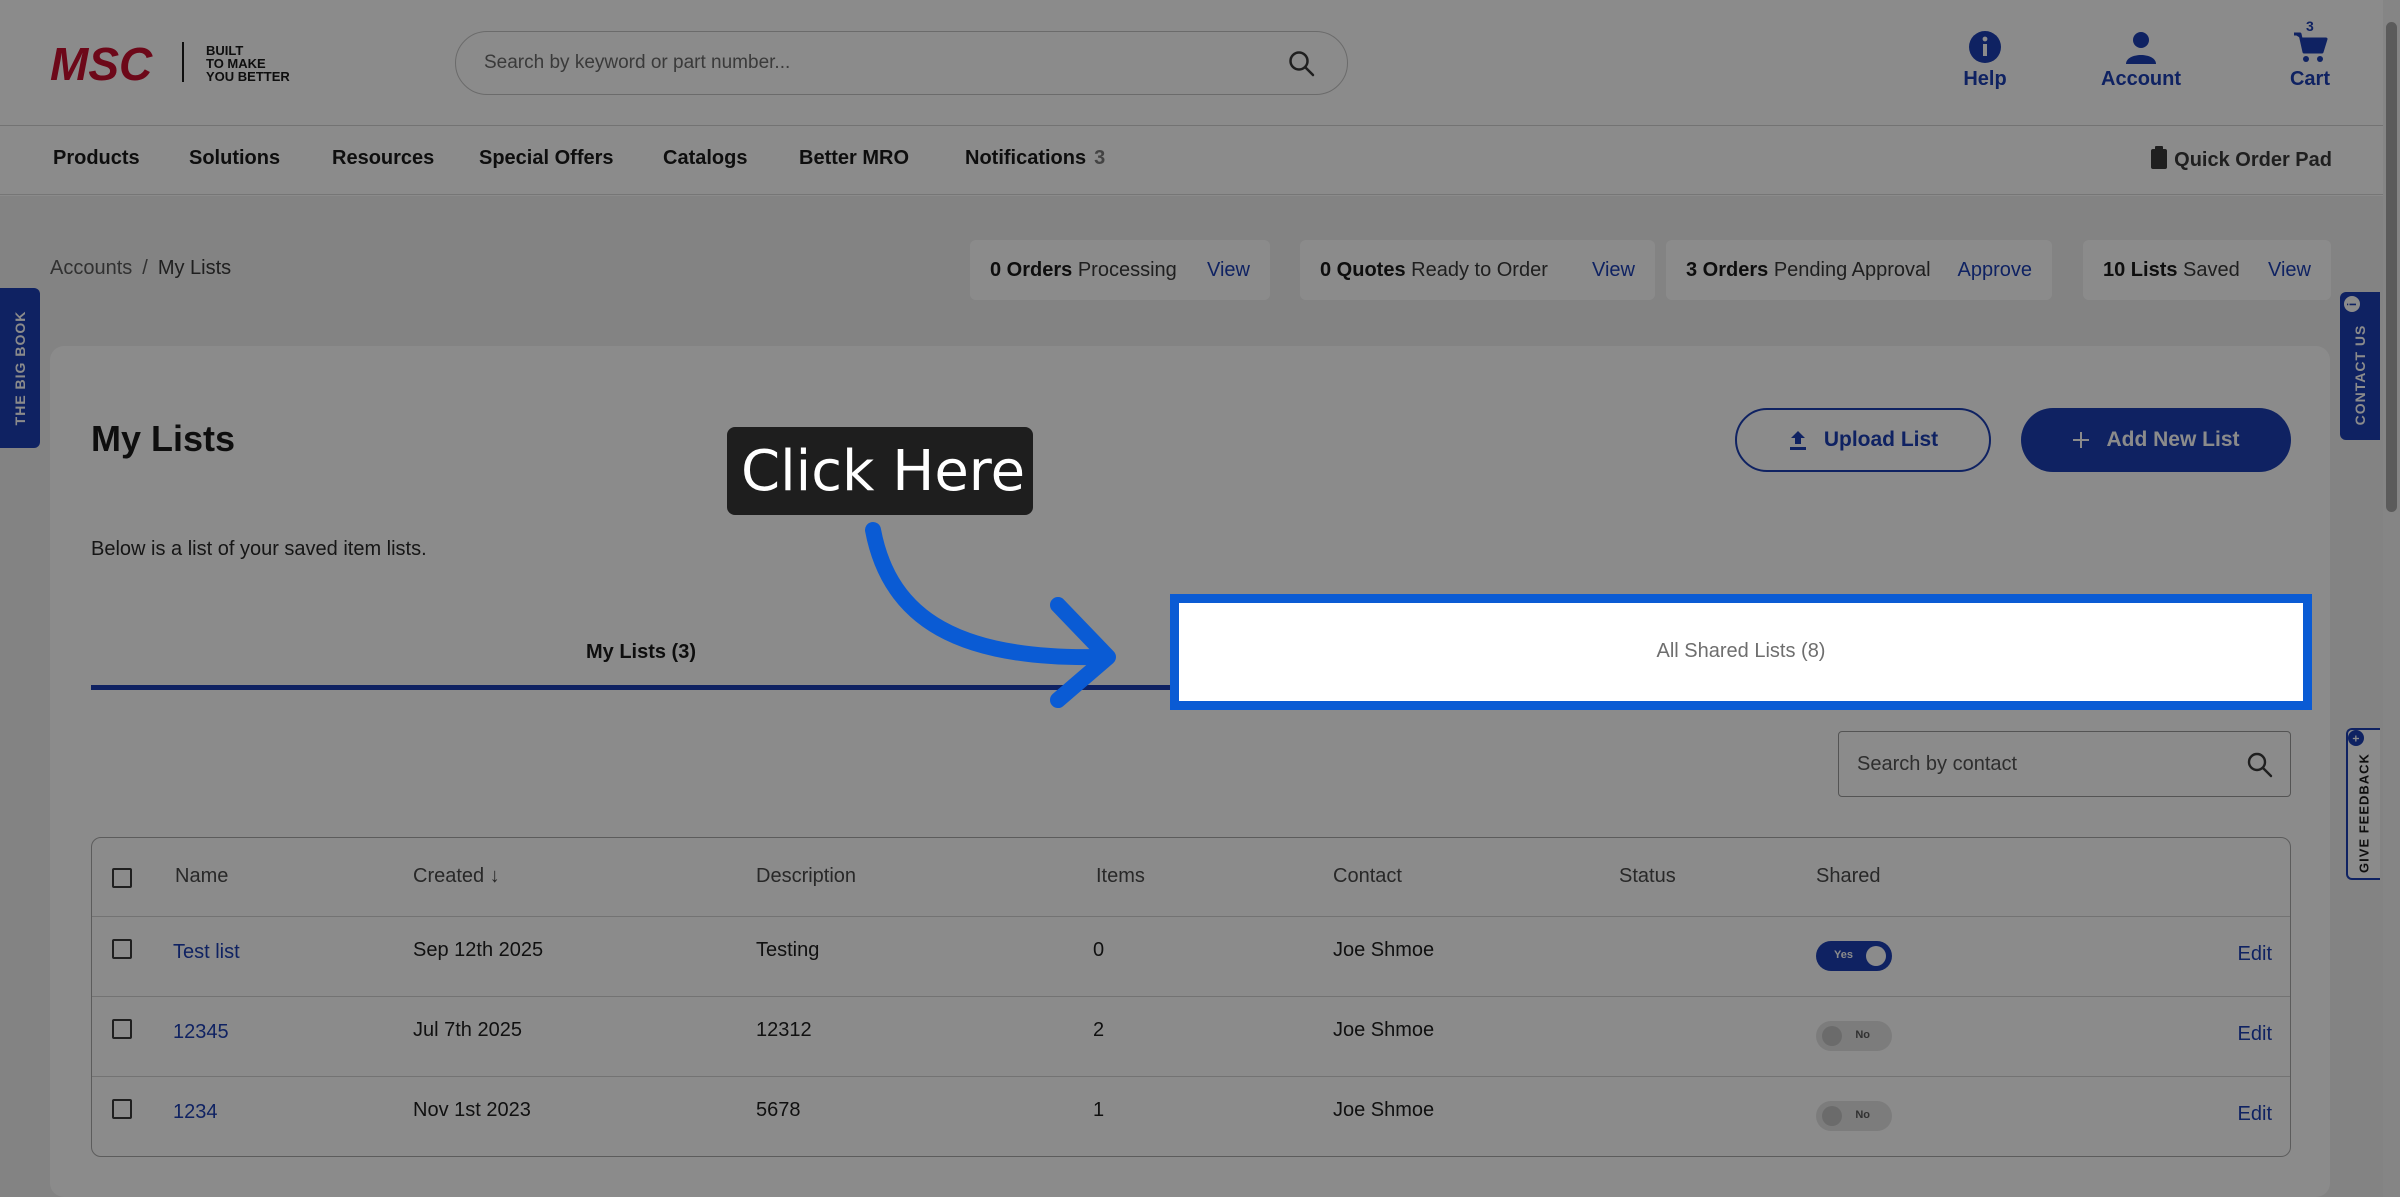 The height and width of the screenshot is (1197, 2400). What do you see at coordinates (1848, 876) in the screenshot?
I see `column-header-shared: Shared` at bounding box center [1848, 876].